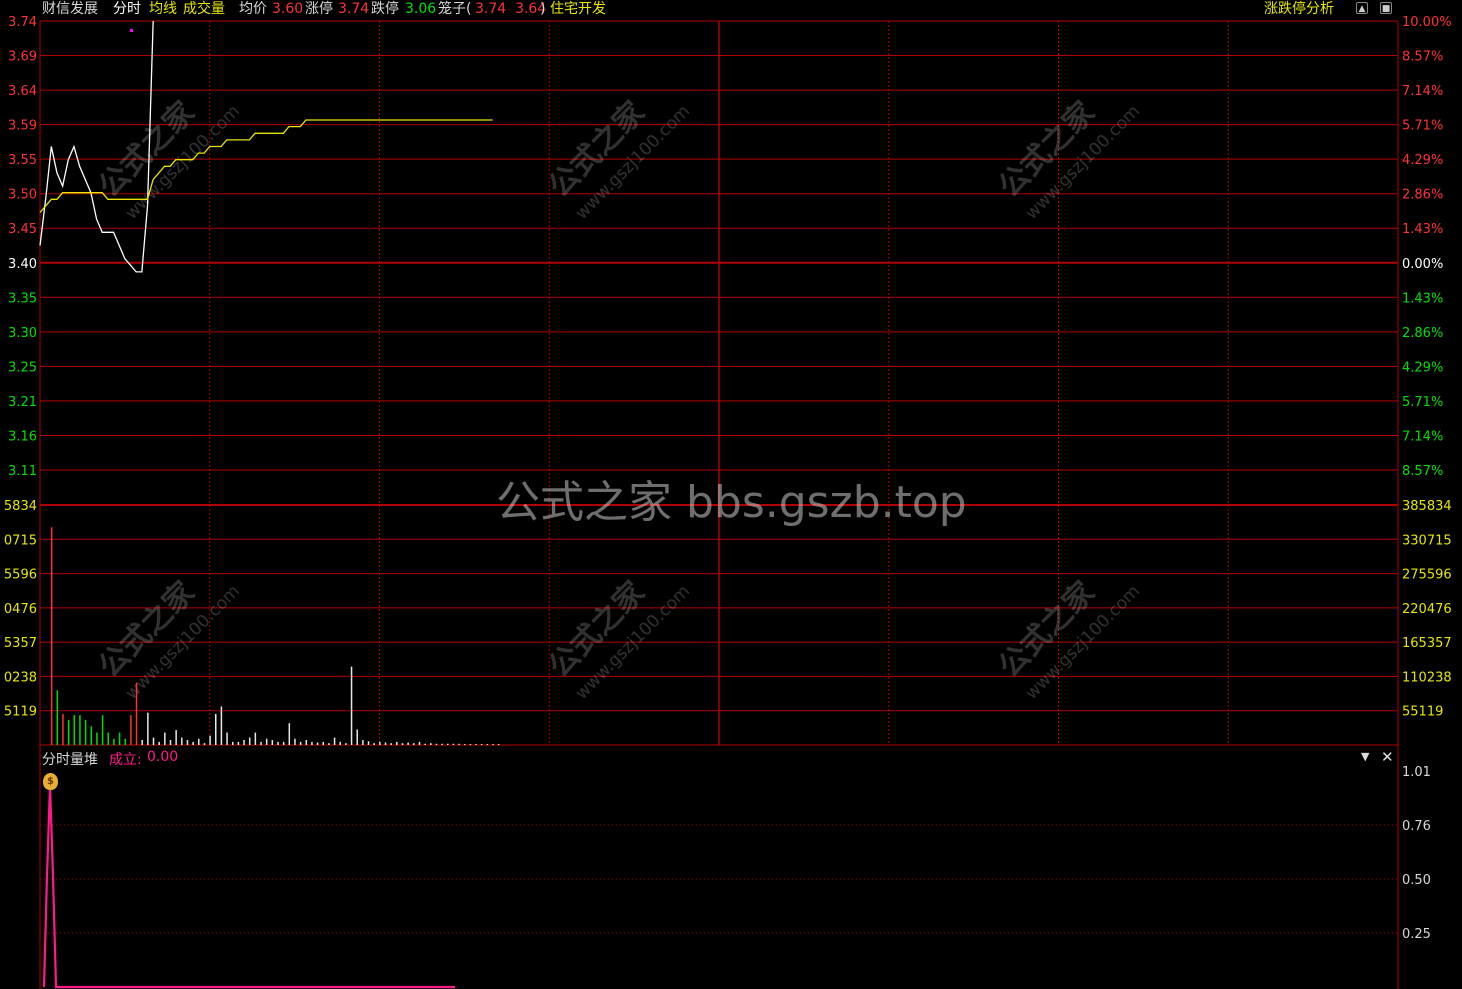 The height and width of the screenshot is (989, 1462). Describe the element at coordinates (22, 367) in the screenshot. I see `price-tick-label: 3.25` at that location.